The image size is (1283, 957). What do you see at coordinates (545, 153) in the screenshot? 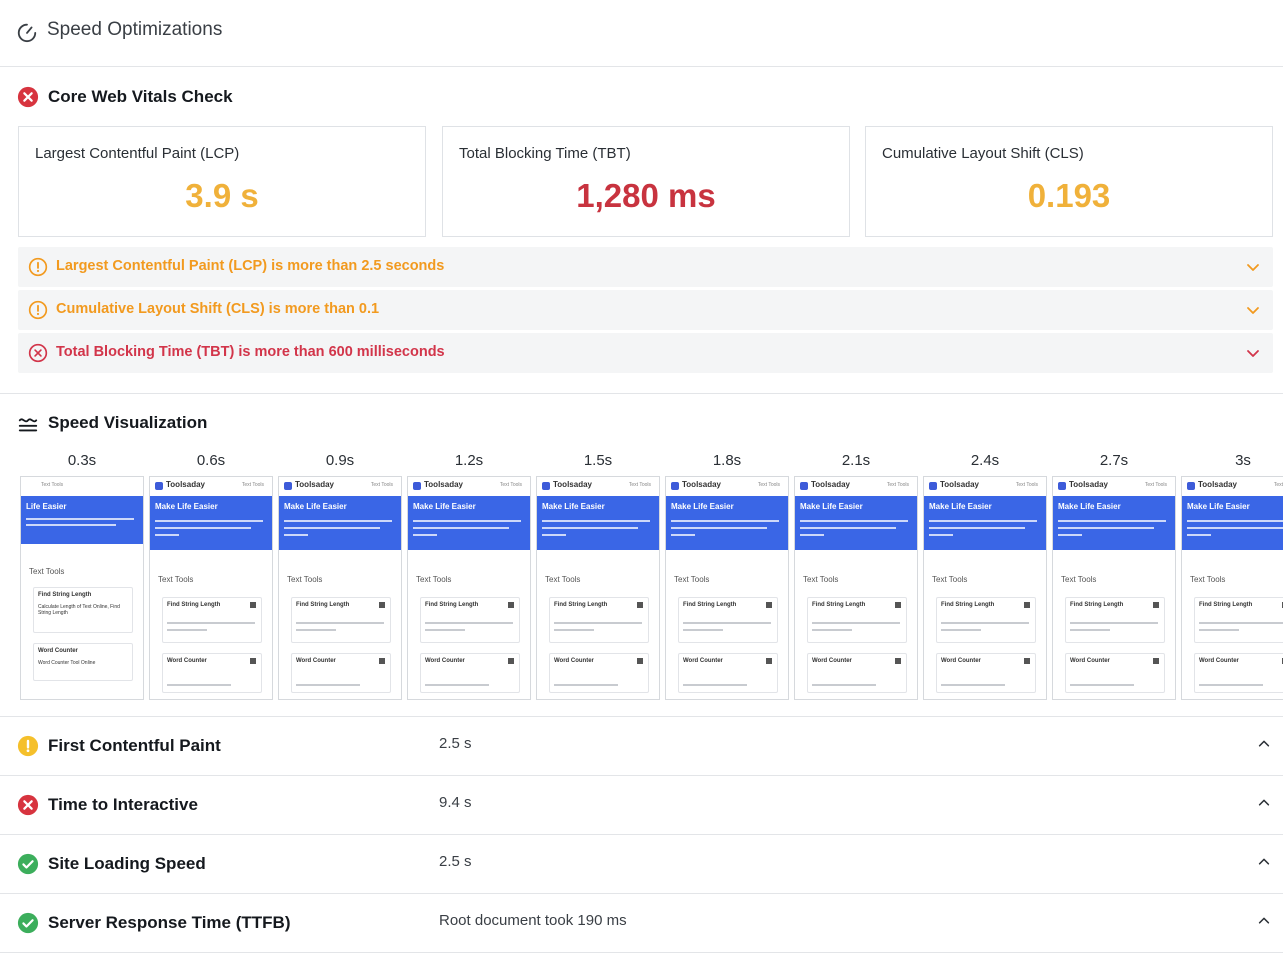
I see `metric-label: Total Blocking Time (TBT)` at bounding box center [545, 153].